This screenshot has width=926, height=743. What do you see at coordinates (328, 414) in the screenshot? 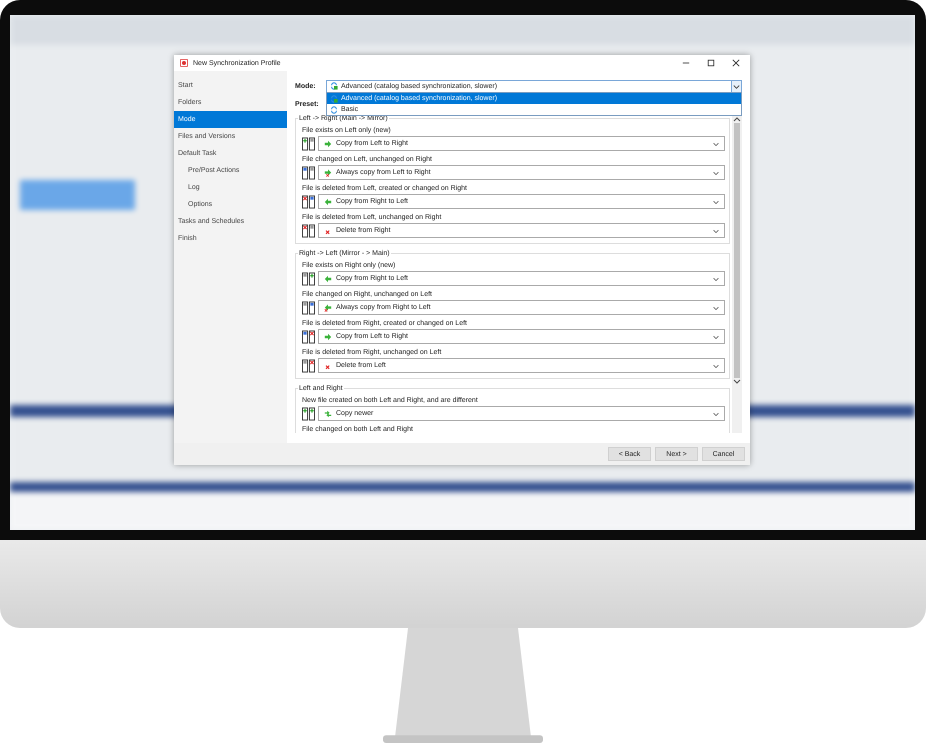
I see `double-arrow-icon` at bounding box center [328, 414].